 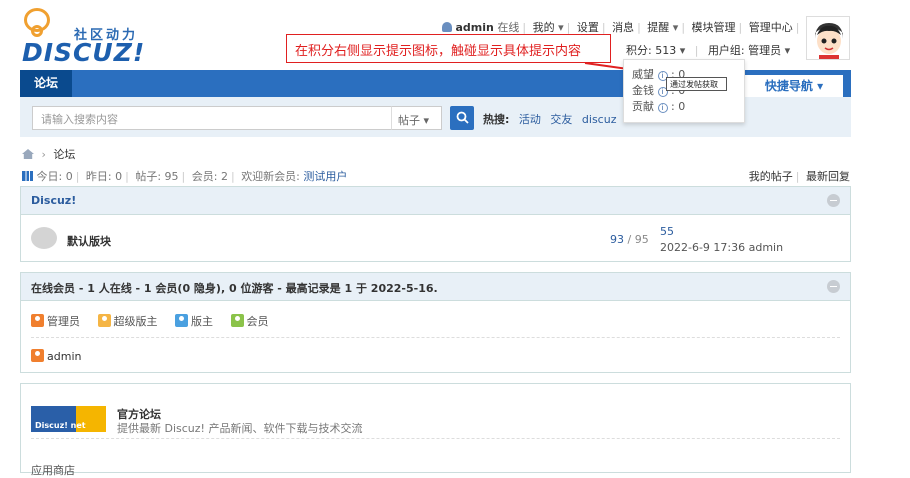 What do you see at coordinates (55, 321) in the screenshot?
I see `legend-admin: 管理员` at bounding box center [55, 321].